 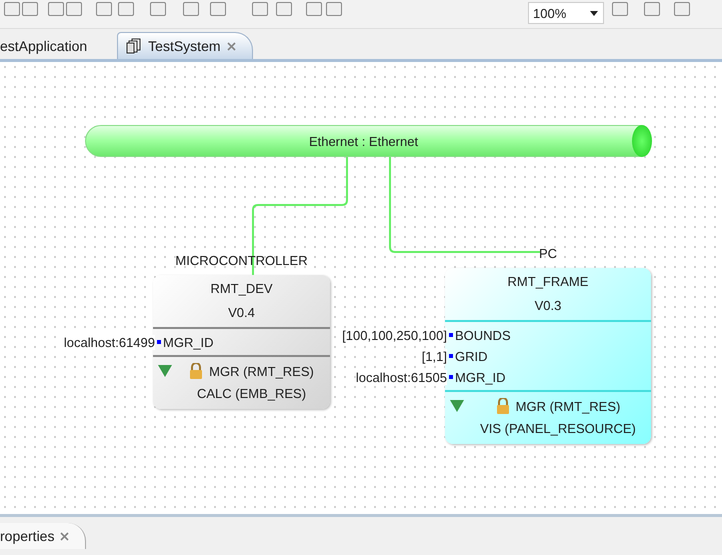 What do you see at coordinates (471, 356) in the screenshot?
I see `parameter-name: GRID` at bounding box center [471, 356].